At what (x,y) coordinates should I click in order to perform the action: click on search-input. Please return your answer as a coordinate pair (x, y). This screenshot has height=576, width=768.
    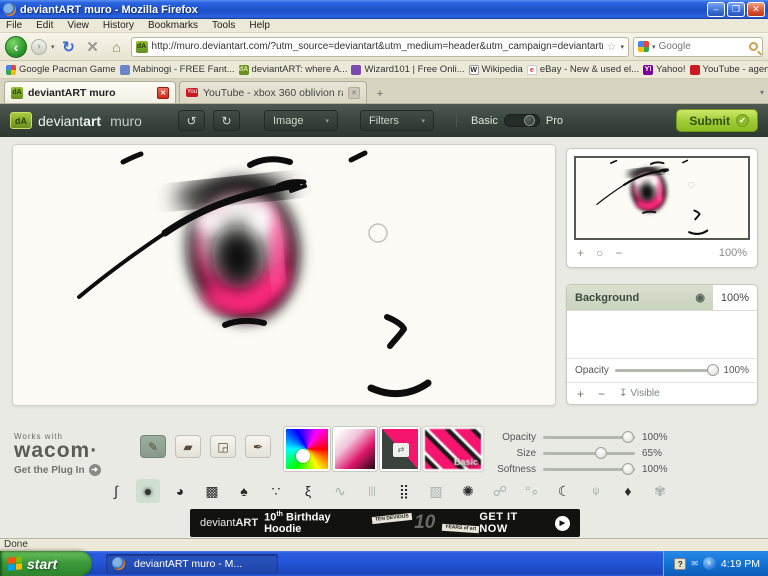
    Looking at the image, I should click on (702, 46).